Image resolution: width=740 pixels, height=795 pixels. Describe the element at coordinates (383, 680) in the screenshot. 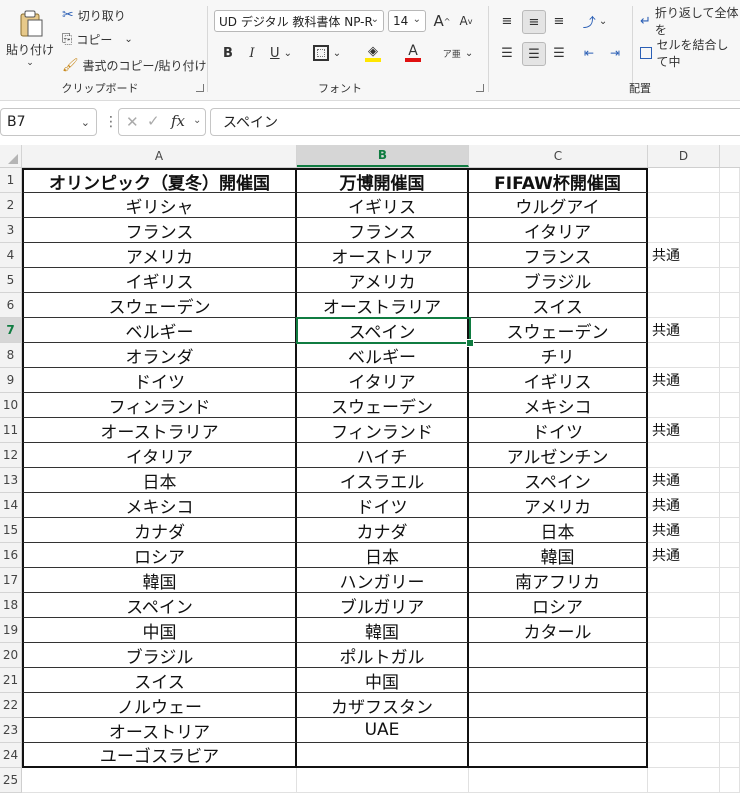

I see `cell-B21: 中国` at that location.